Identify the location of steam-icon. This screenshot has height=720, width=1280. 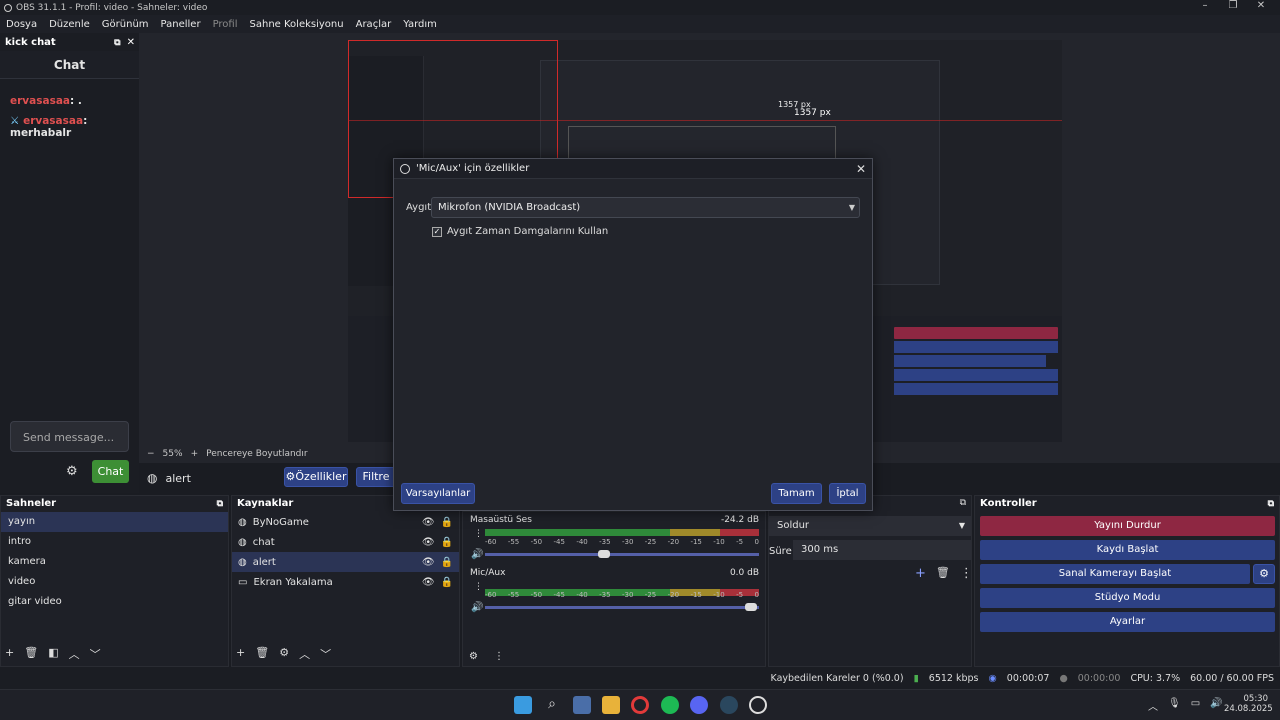
(729, 705).